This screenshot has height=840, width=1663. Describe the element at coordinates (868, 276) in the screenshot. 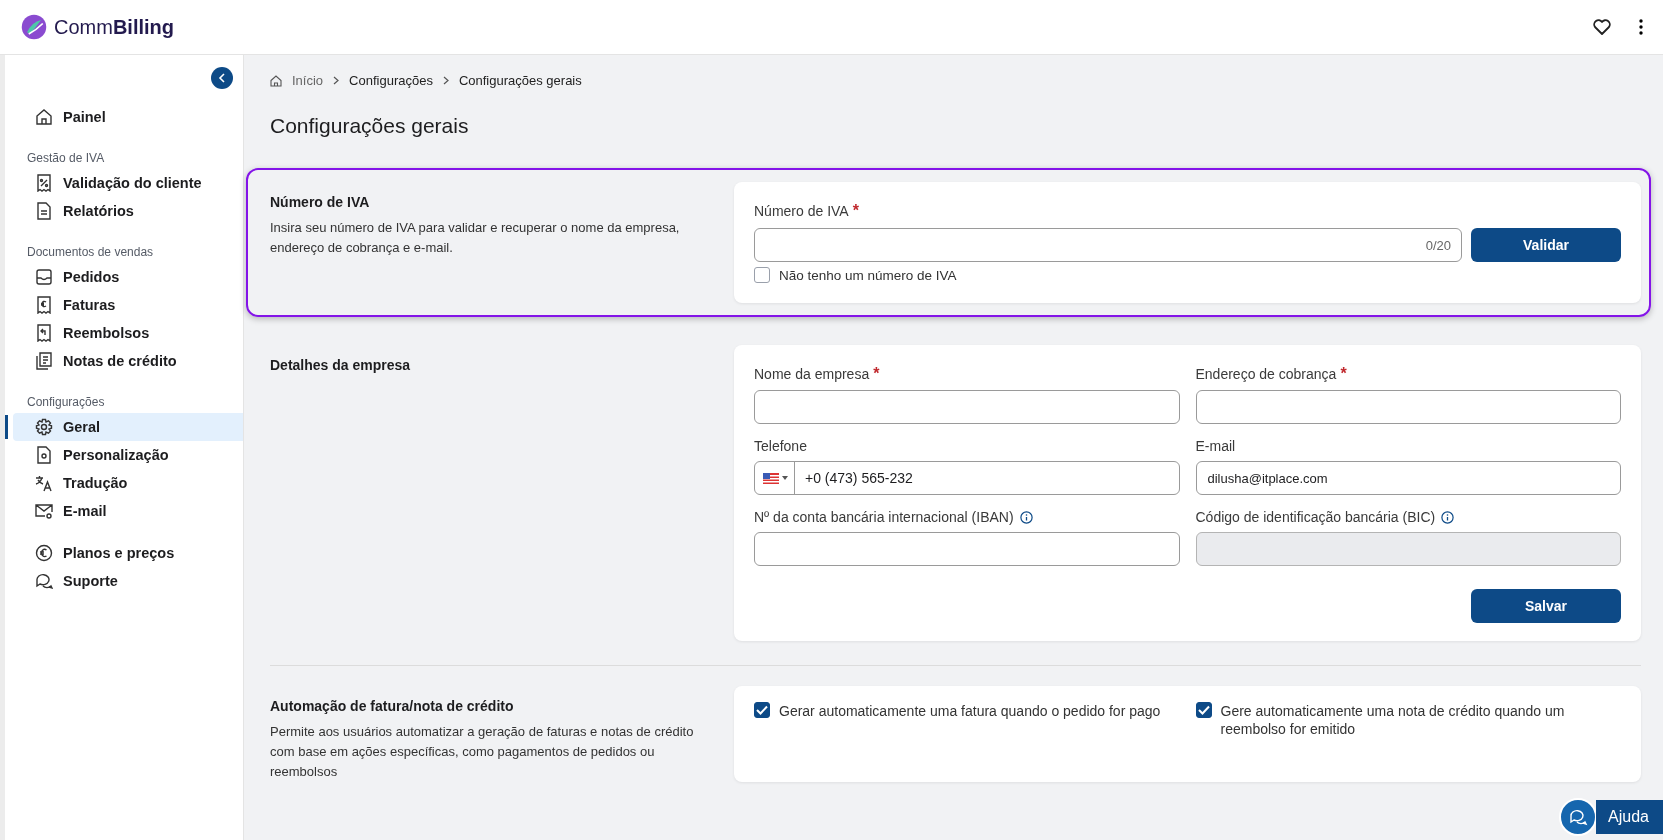

I see `checkbox-label: Não tenho um número de IVA` at that location.